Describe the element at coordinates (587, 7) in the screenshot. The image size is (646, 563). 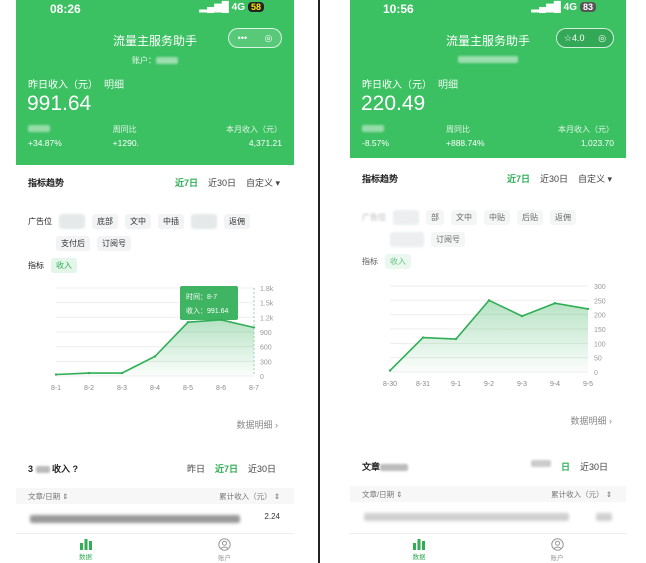
I see `battery-icon: 83` at that location.